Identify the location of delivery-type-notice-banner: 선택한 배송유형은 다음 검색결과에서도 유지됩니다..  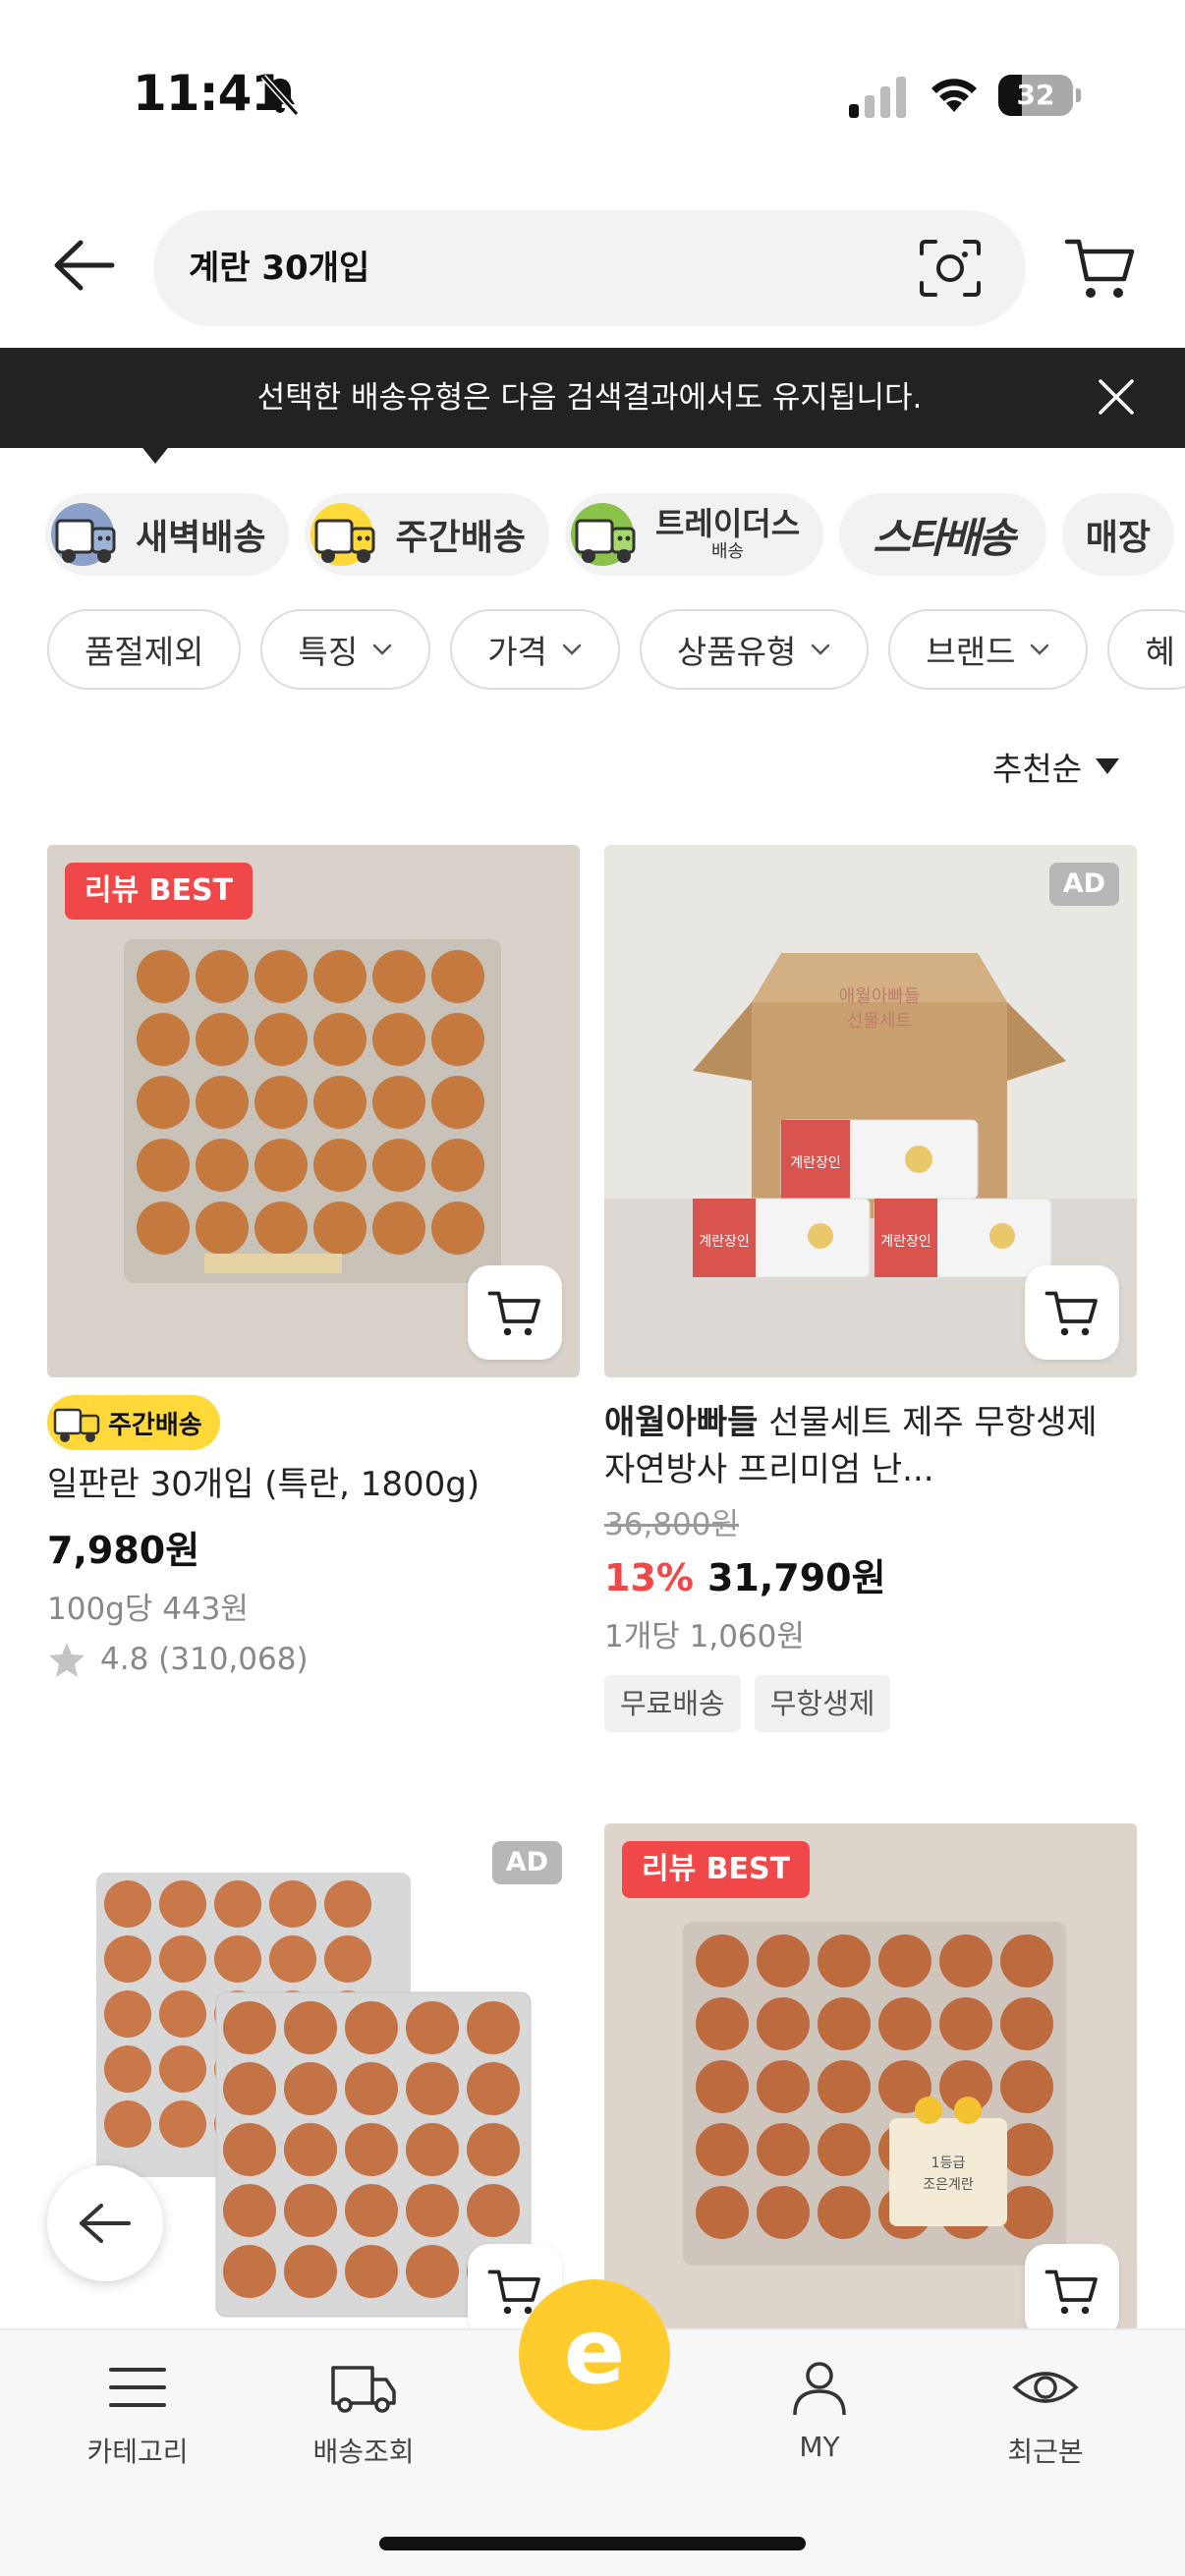
(592, 398).